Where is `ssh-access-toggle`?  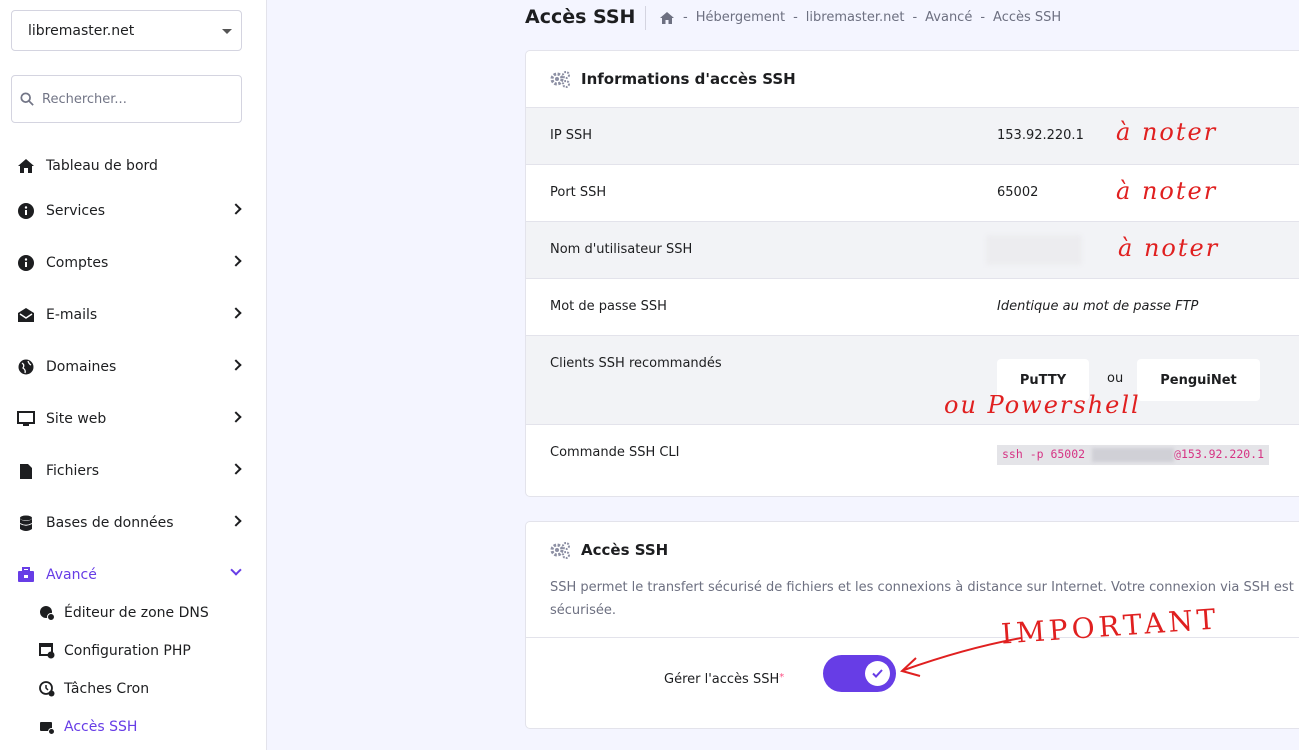
ssh-access-toggle is located at coordinates (859, 673).